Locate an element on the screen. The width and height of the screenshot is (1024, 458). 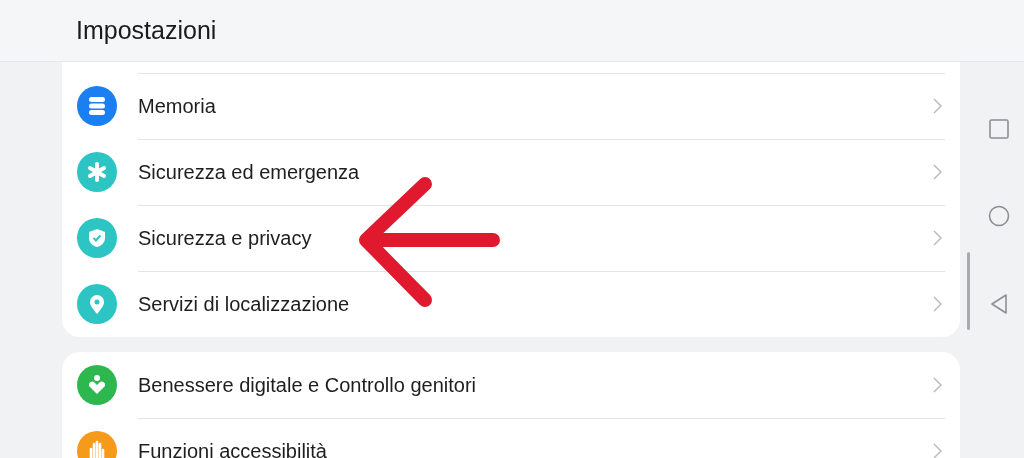
settings-item: Sicurezza e privacy is located at coordinates (511, 238).